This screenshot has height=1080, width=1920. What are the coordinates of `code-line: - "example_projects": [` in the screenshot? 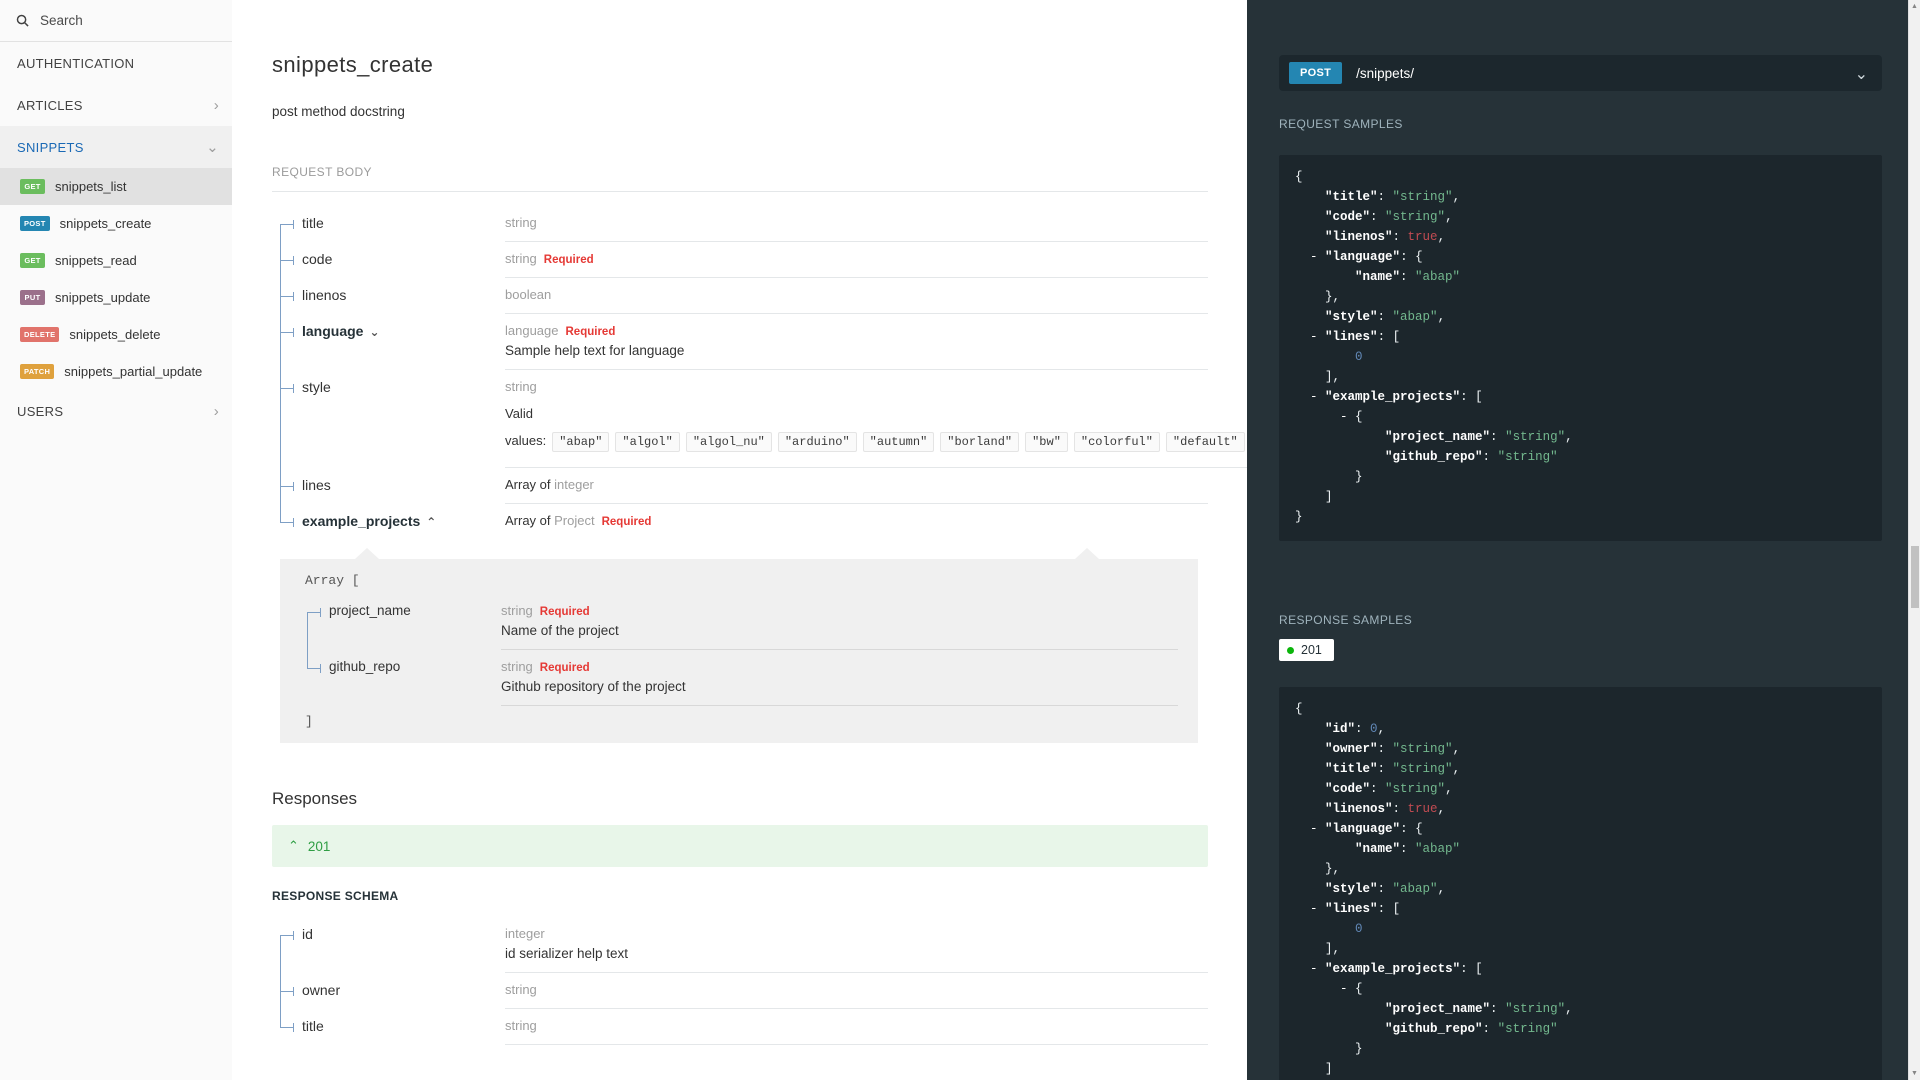 It's located at (1396, 969).